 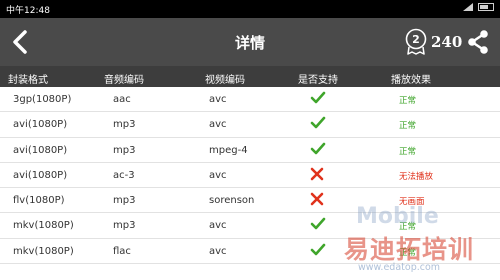 I want to click on cell-container: 3gp(1080P), so click(x=42, y=99).